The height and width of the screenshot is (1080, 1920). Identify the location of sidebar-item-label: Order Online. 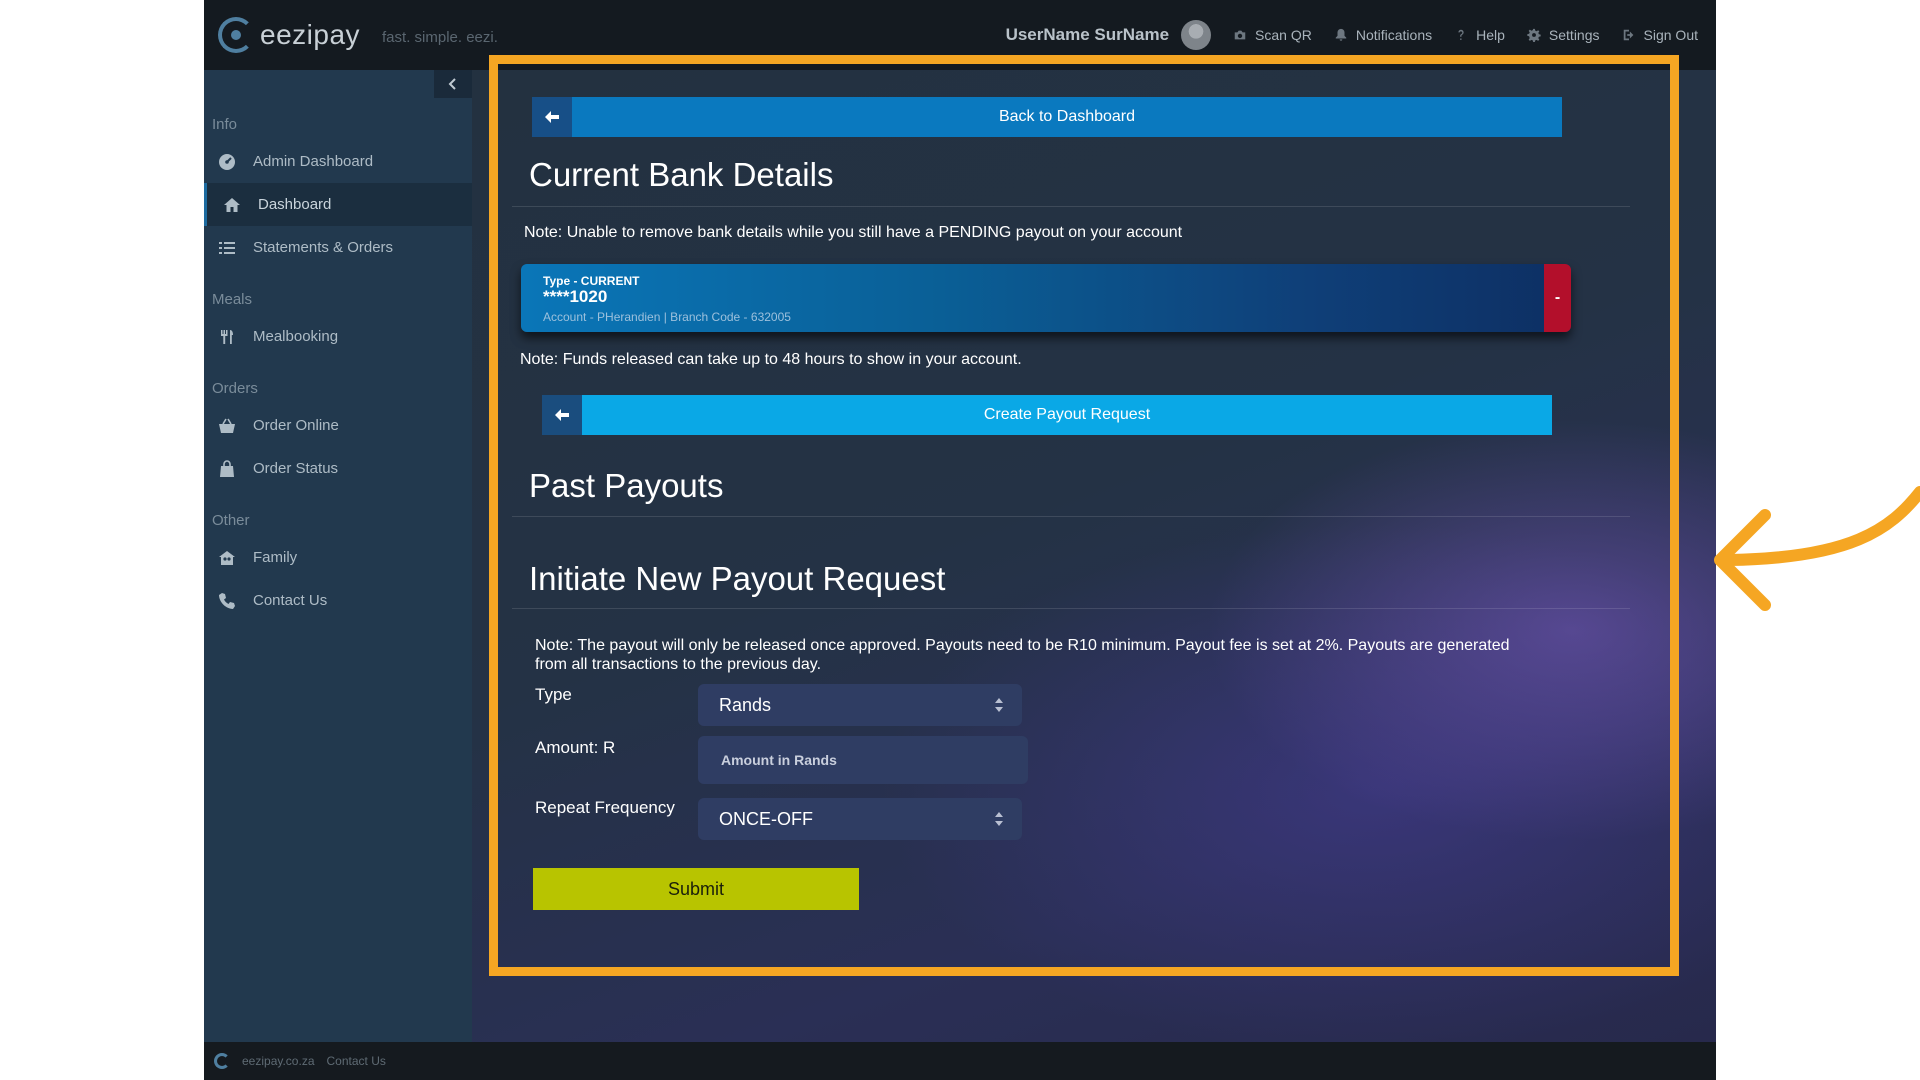
(296, 425).